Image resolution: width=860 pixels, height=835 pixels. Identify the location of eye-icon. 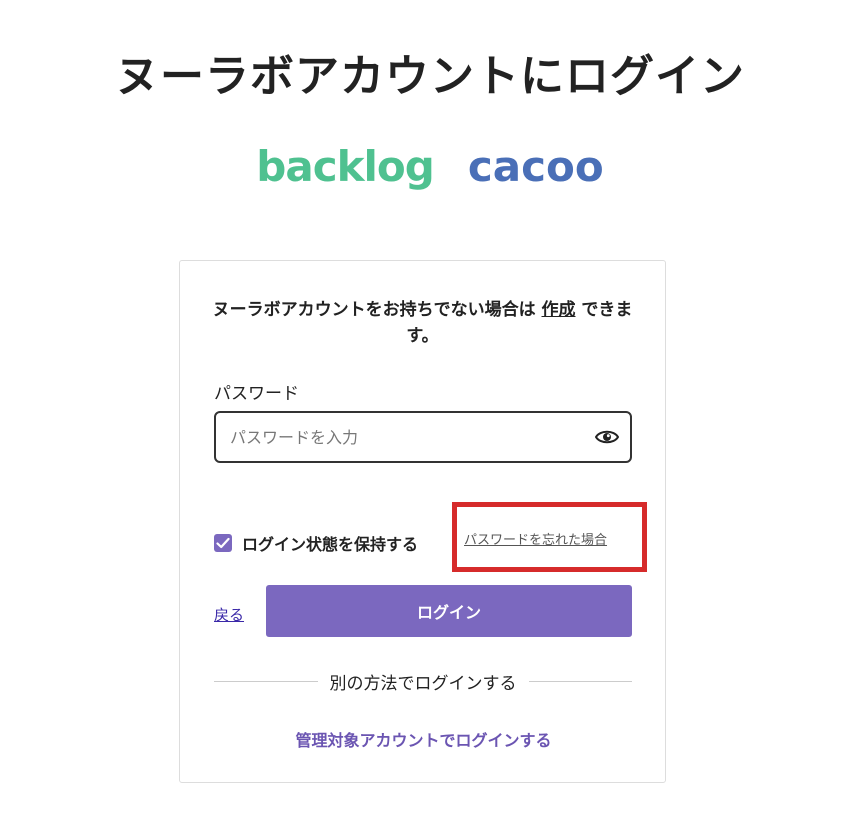
(607, 437).